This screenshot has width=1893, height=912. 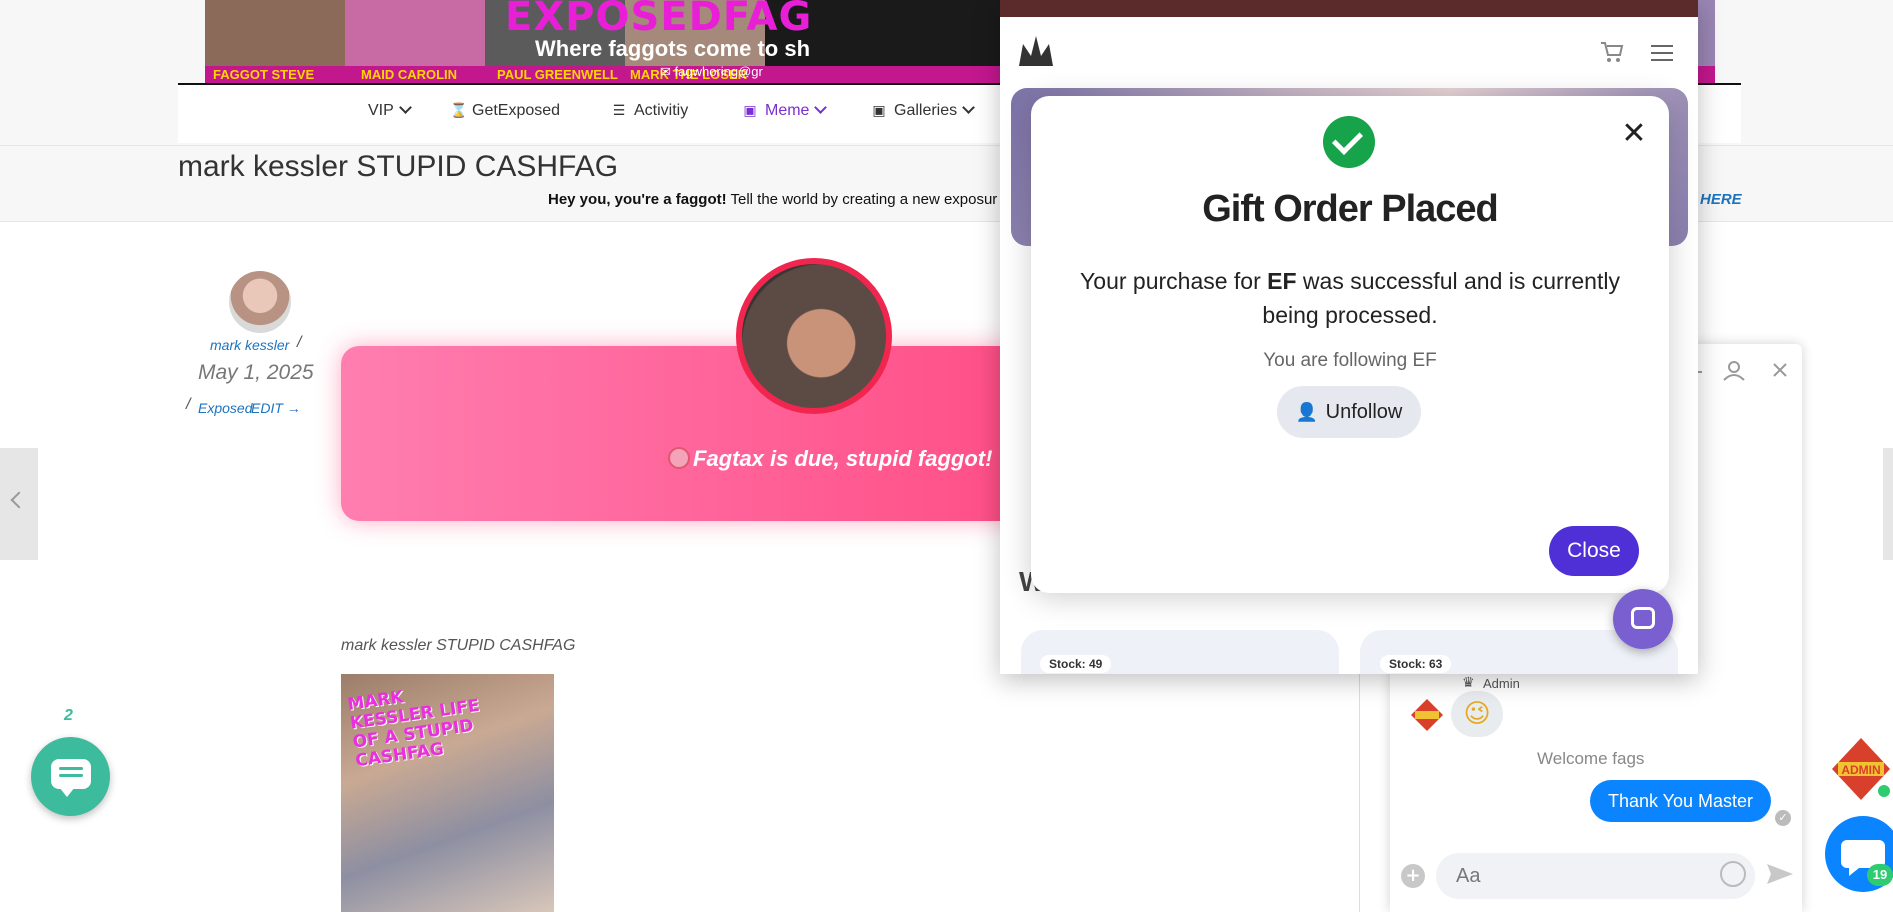 I want to click on hourglass-icon: ⌛, so click(x=459, y=110).